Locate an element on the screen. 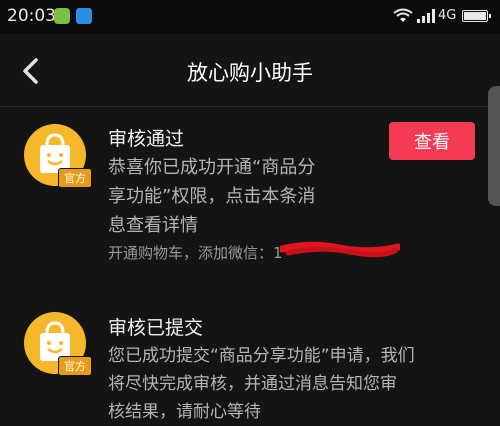  redaction-scribble is located at coordinates (340, 249).